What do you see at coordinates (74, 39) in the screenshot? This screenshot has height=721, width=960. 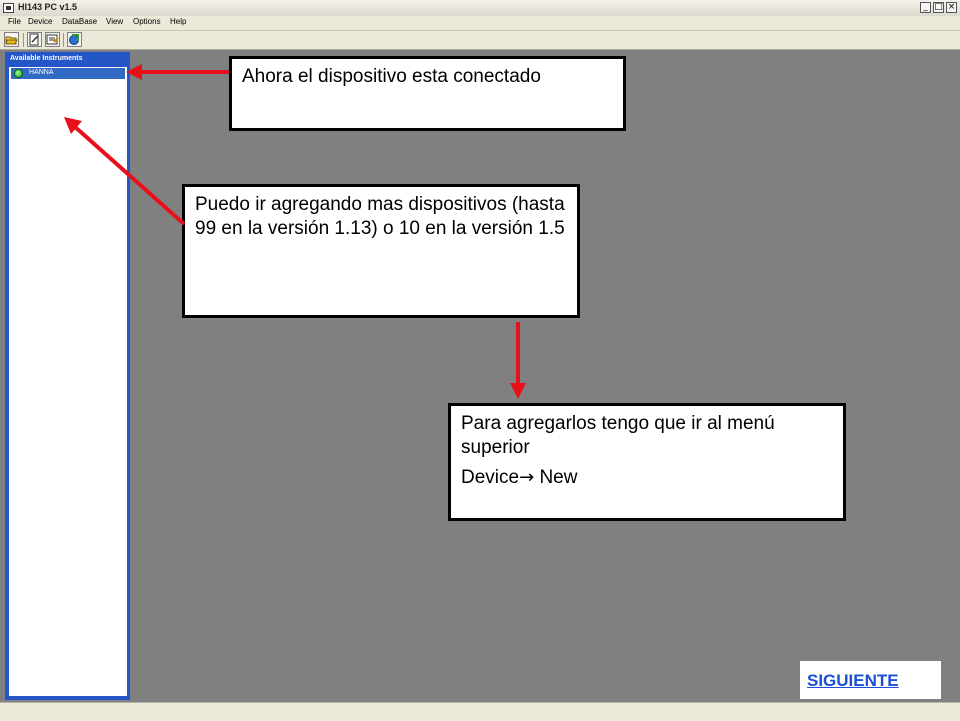 I see `export-icon` at bounding box center [74, 39].